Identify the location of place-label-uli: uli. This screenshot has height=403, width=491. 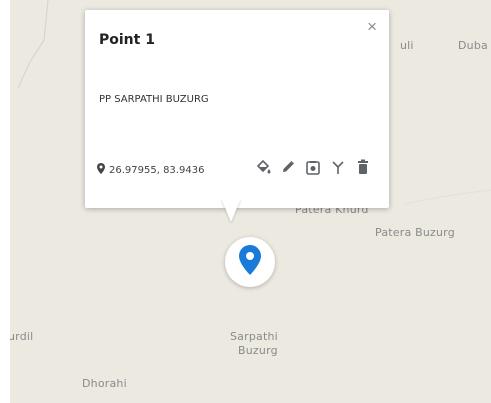
(407, 45).